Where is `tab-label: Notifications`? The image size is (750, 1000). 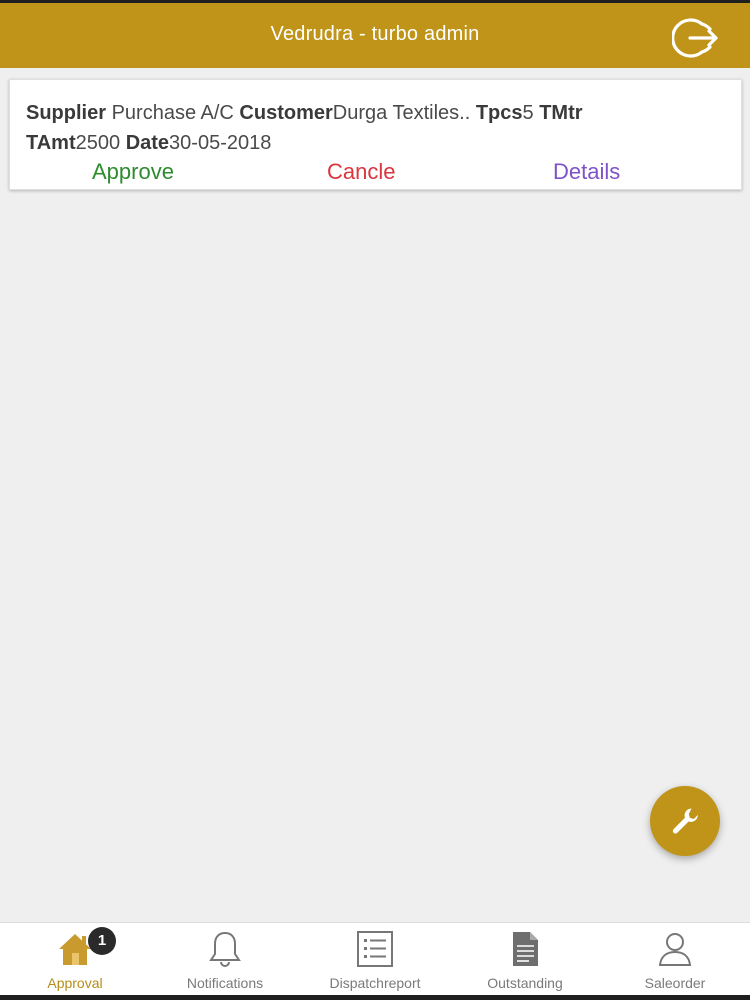
tab-label: Notifications is located at coordinates (225, 983).